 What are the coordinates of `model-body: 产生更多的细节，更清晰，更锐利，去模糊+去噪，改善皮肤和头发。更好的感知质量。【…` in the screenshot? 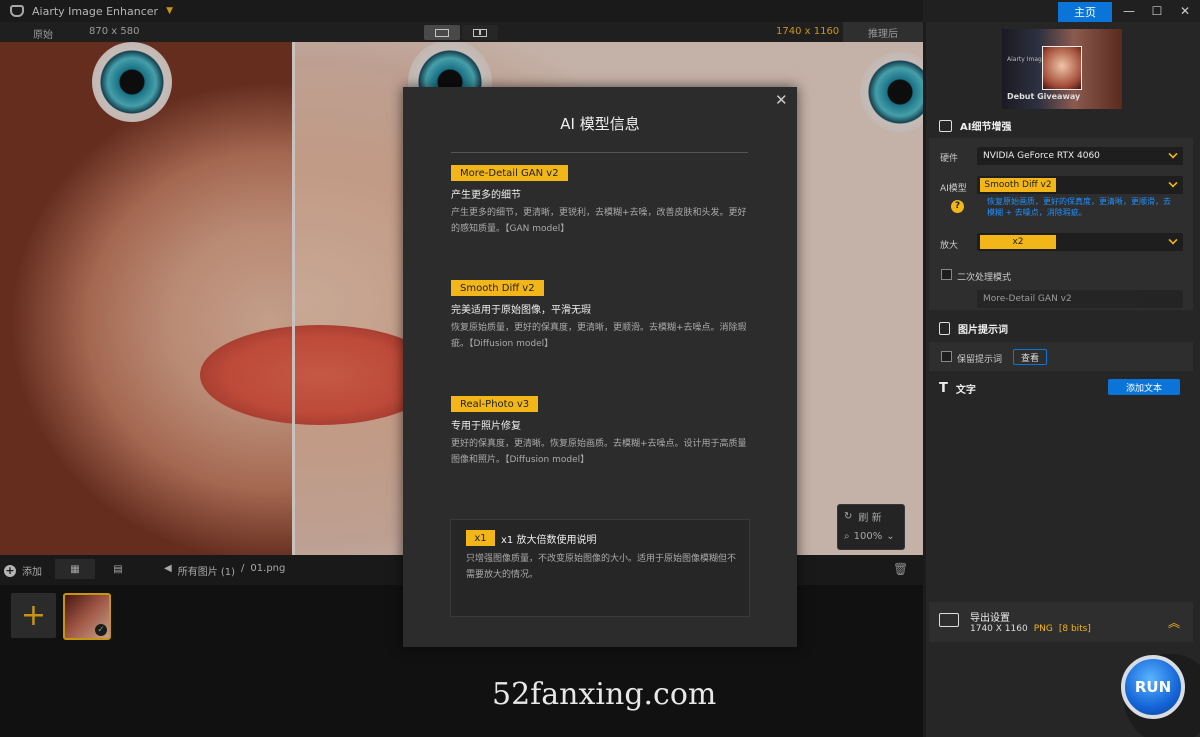 It's located at (599, 221).